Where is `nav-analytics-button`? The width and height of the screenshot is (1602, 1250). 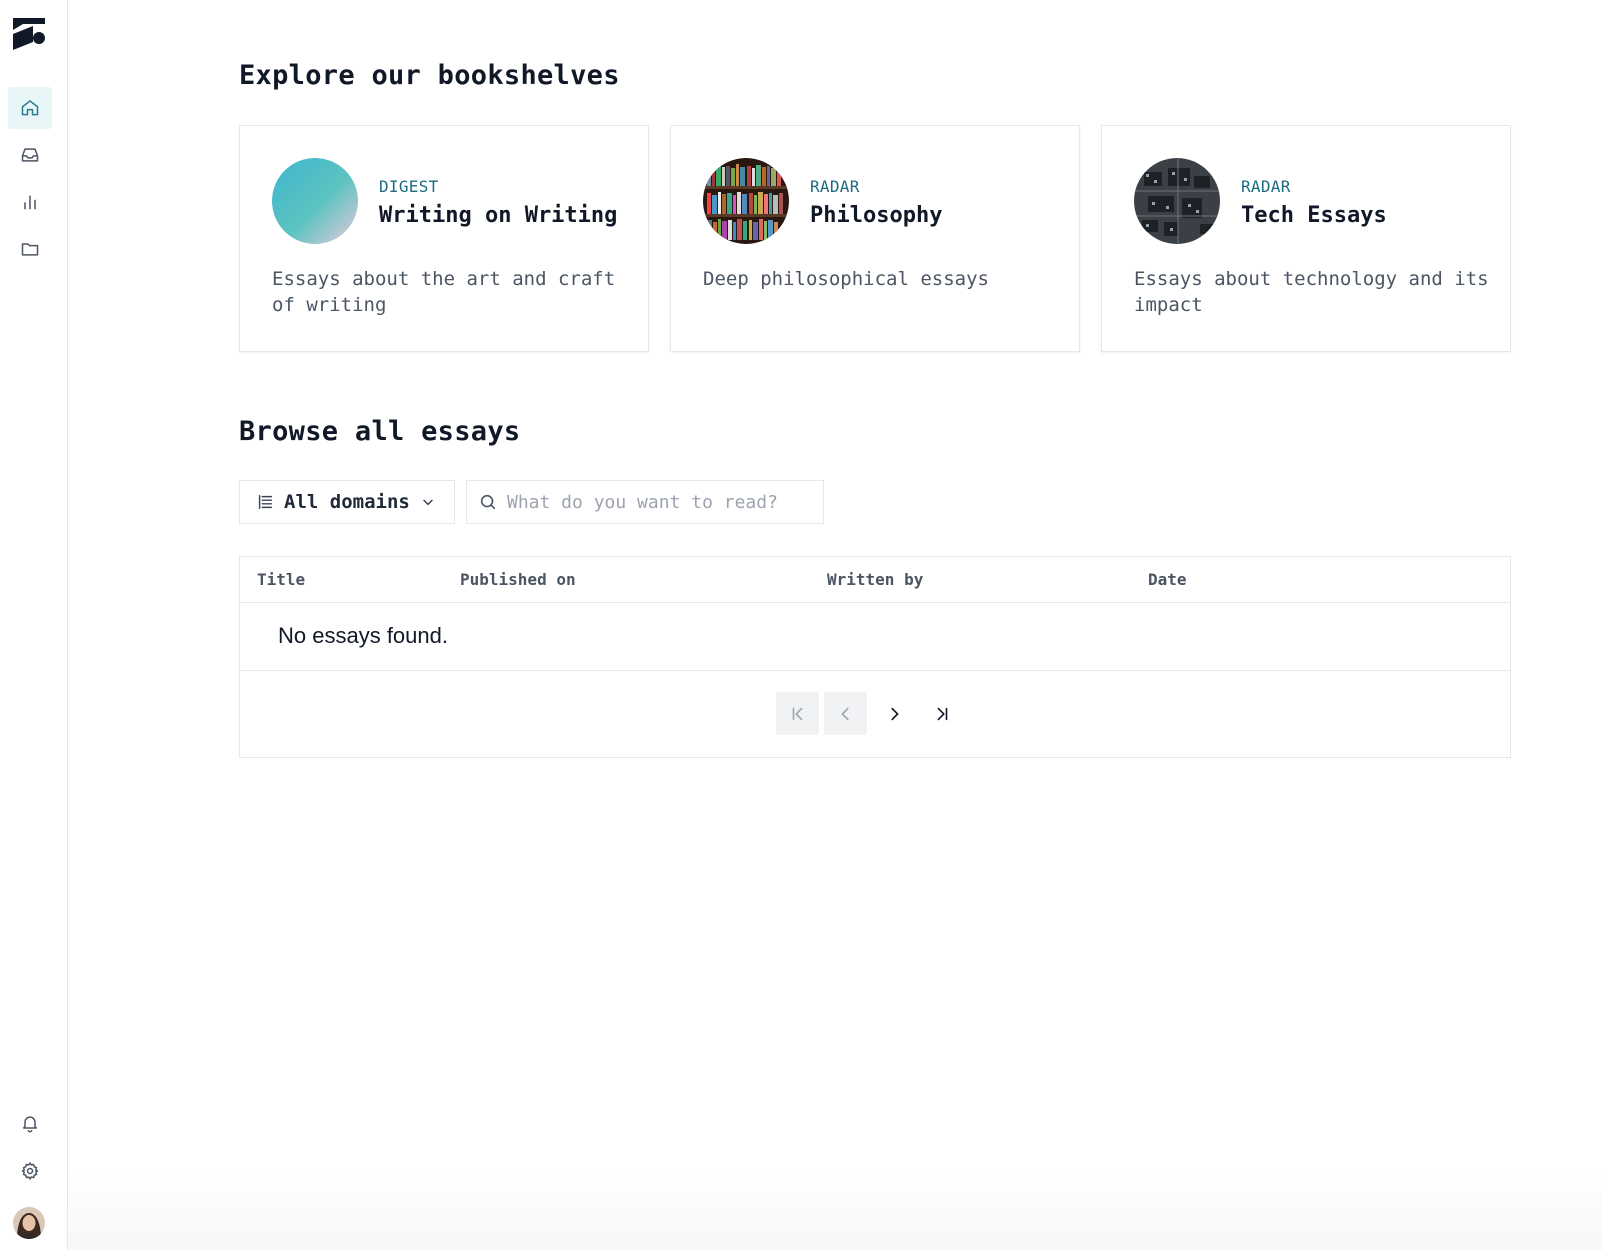 nav-analytics-button is located at coordinates (30, 202).